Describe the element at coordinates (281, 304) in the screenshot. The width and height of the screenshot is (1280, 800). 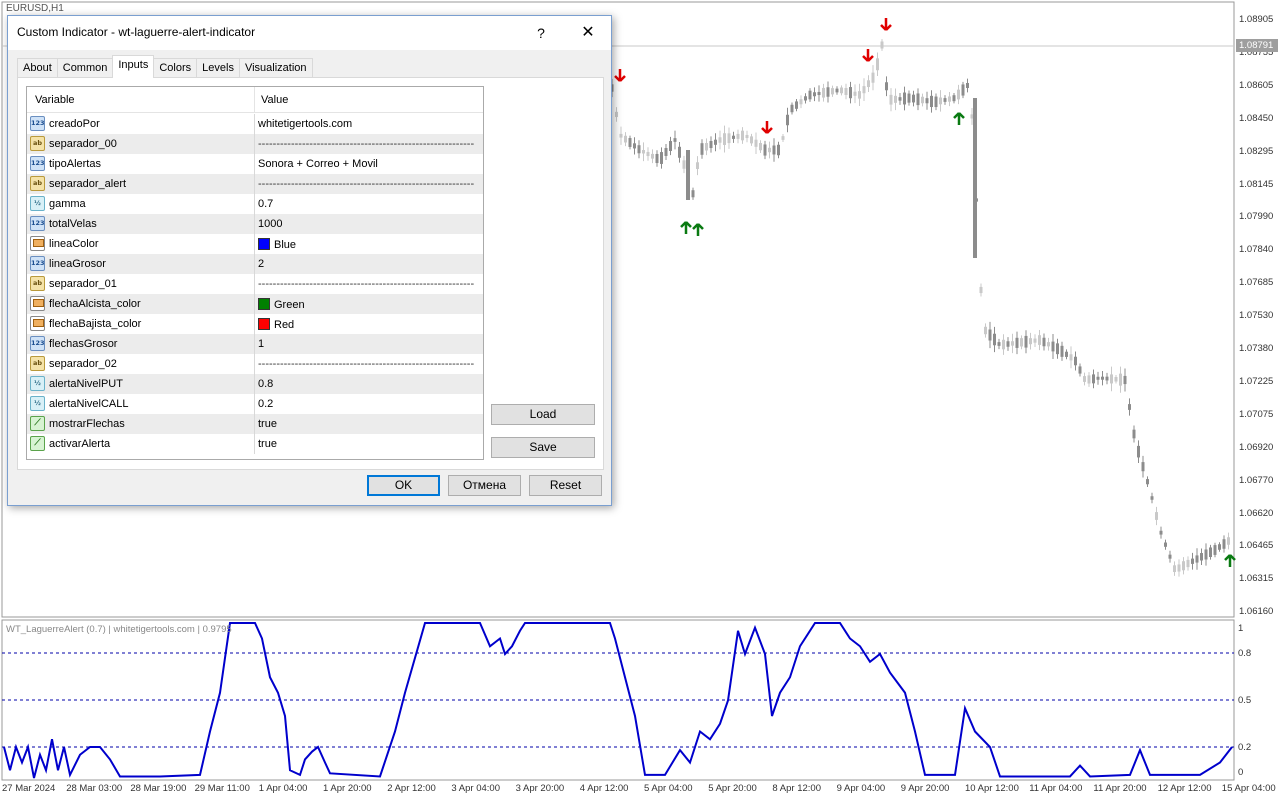
I see `param-value: Green` at that location.